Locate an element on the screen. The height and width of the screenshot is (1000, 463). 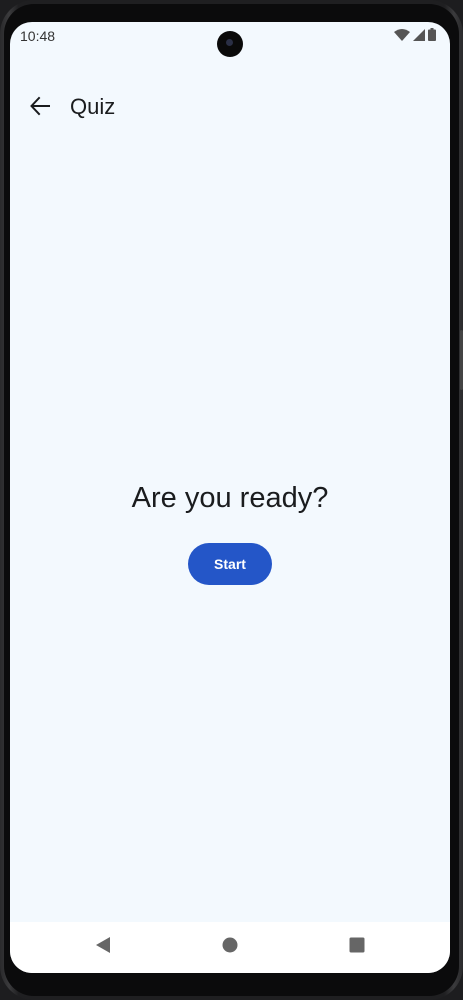
wifi-icon is located at coordinates (402, 37).